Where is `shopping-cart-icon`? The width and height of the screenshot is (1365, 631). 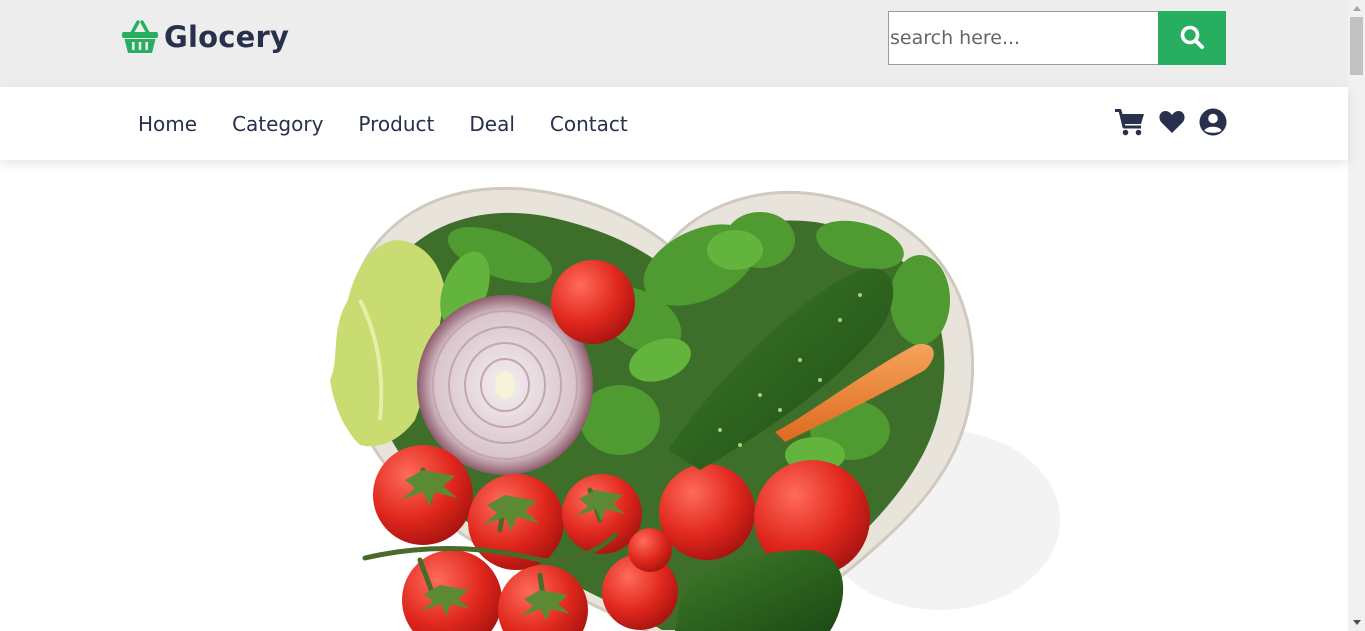
shopping-cart-icon is located at coordinates (1129, 122).